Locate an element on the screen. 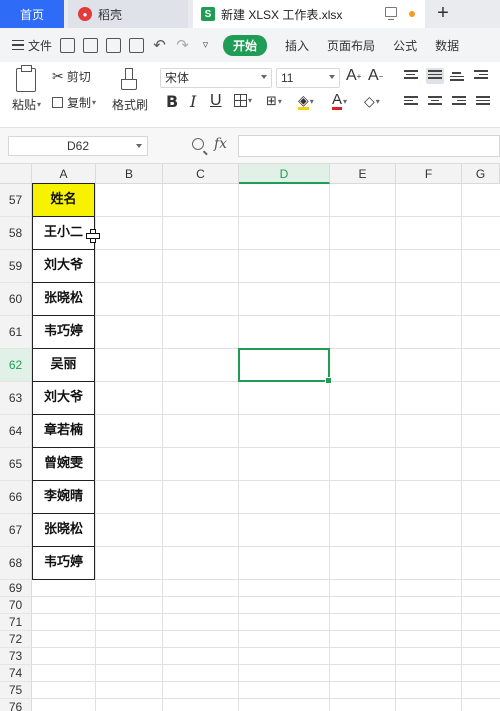 The height and width of the screenshot is (711, 500). align-right-icon is located at coordinates (459, 102).